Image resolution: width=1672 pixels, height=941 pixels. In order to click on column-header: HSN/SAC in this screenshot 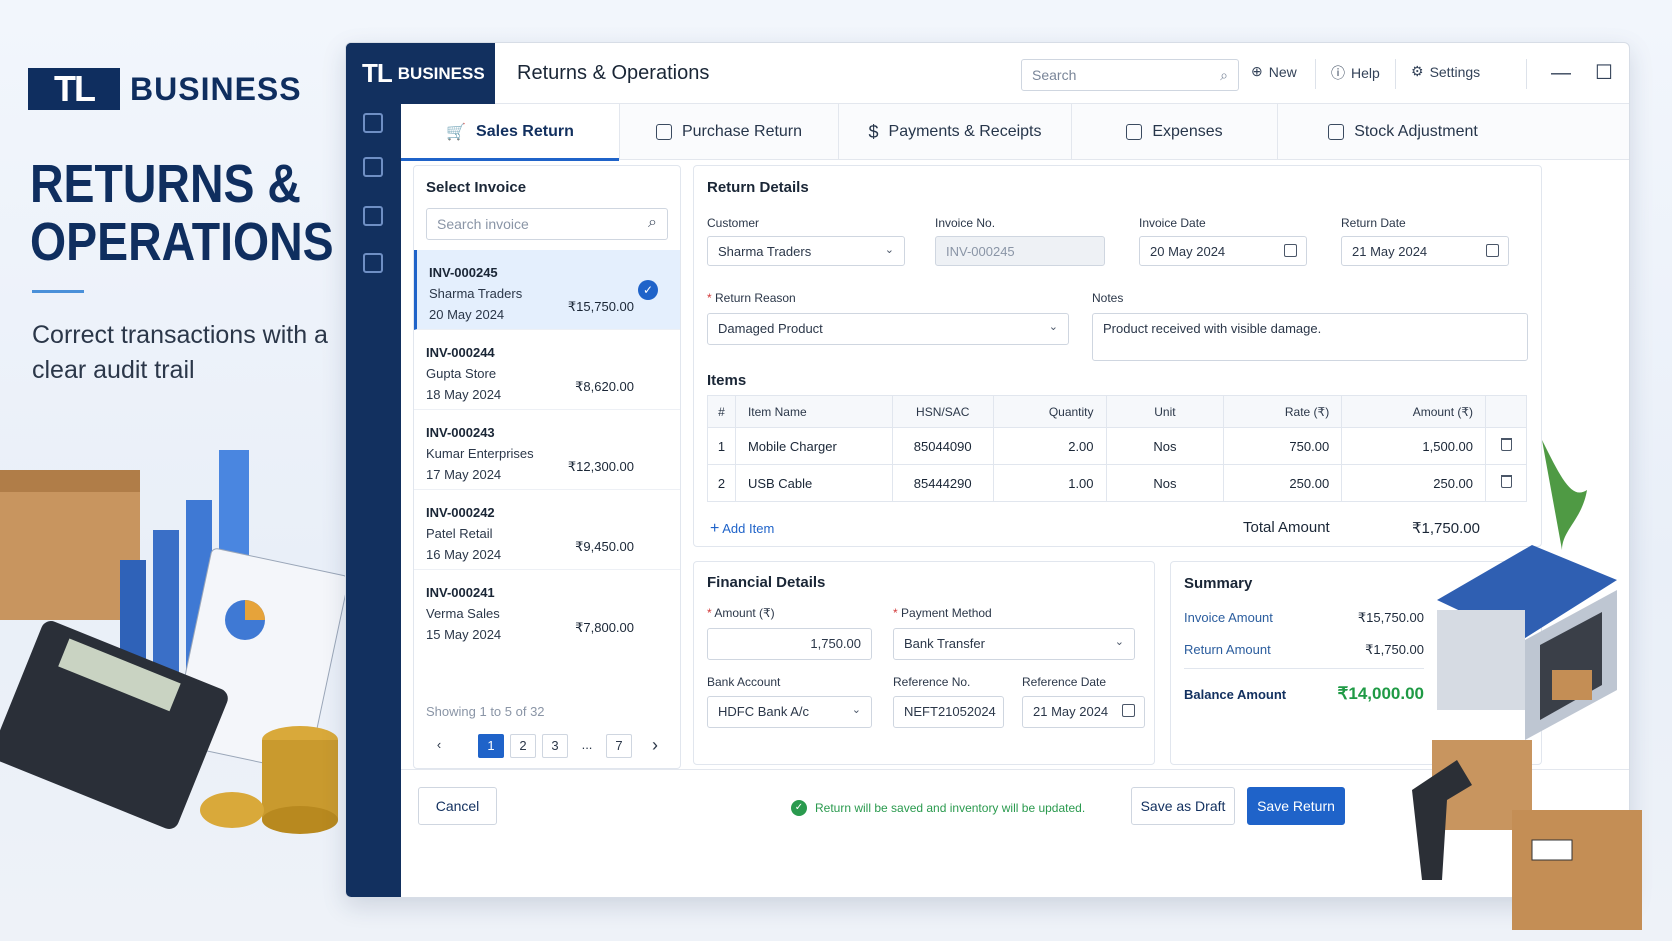, I will do `click(943, 411)`.